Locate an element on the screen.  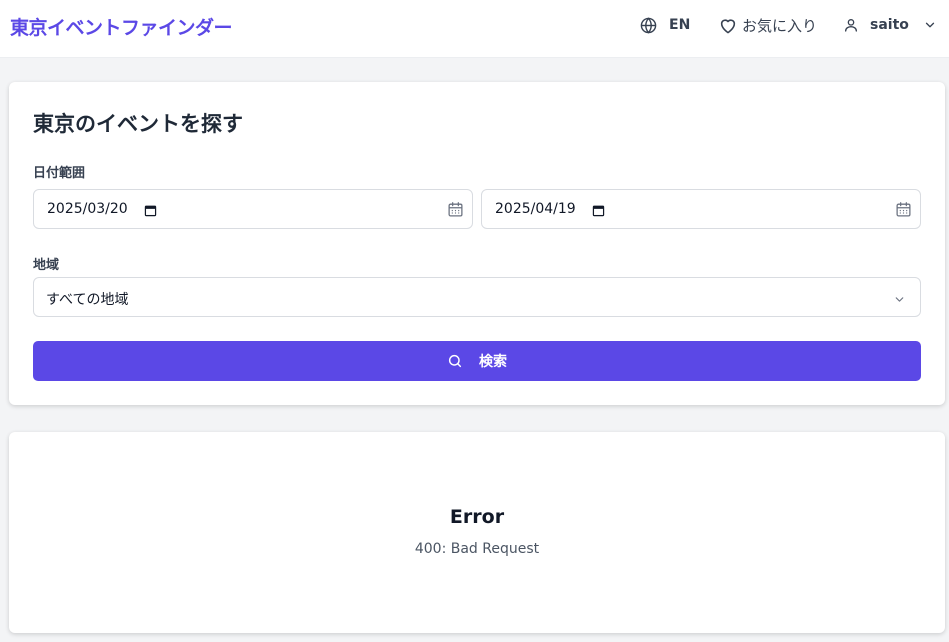
search-button-label: 検索 is located at coordinates (493, 362).